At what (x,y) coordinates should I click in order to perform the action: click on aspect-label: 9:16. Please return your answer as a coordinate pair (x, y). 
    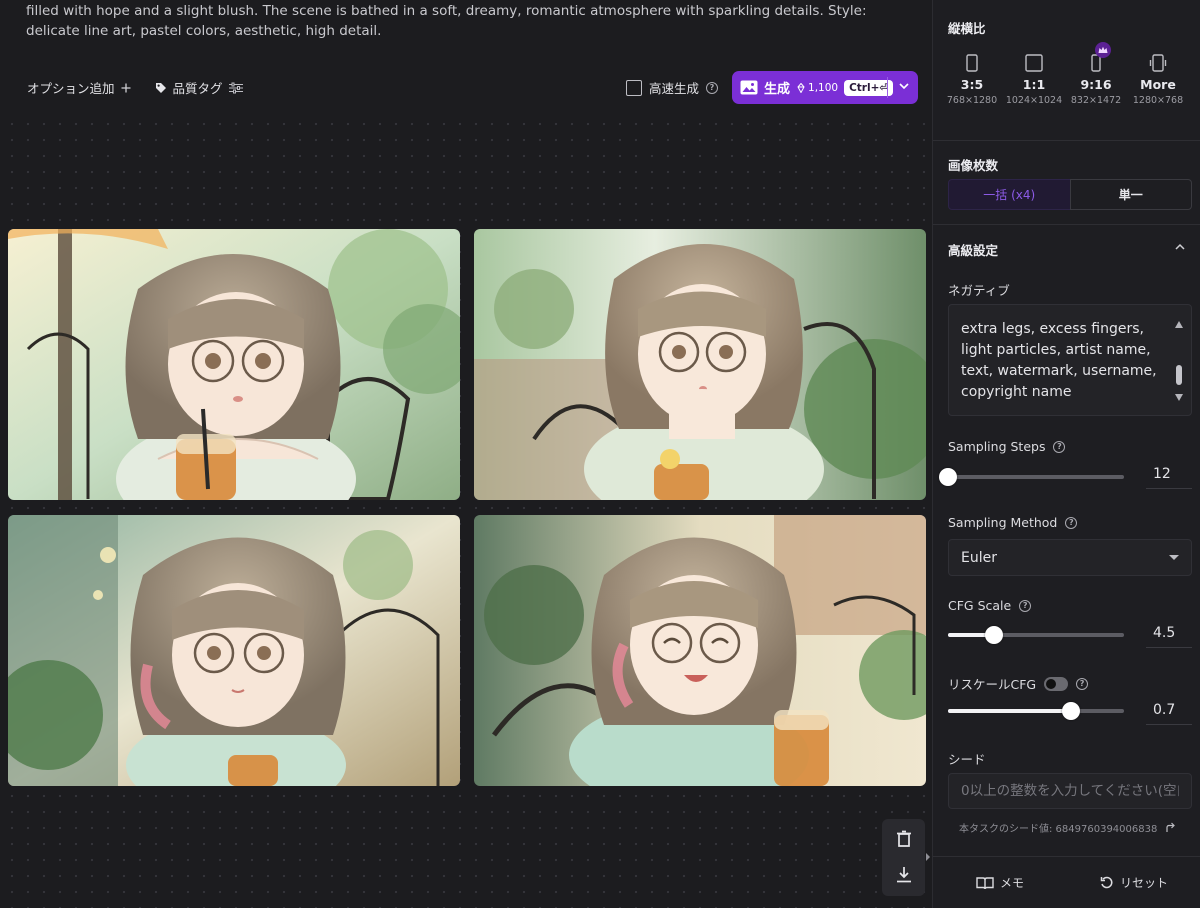
    Looking at the image, I should click on (1096, 84).